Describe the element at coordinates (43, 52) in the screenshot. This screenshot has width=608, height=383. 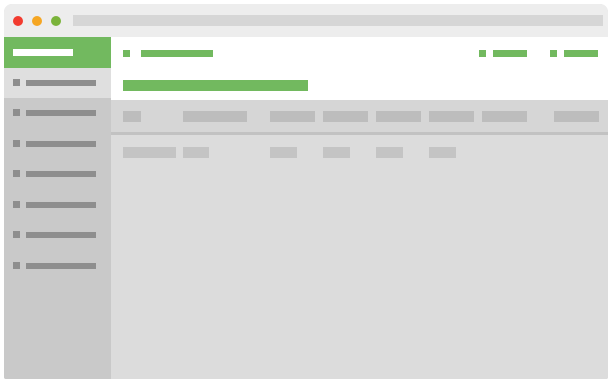
I see `sidebar-header-label-placeholder` at that location.